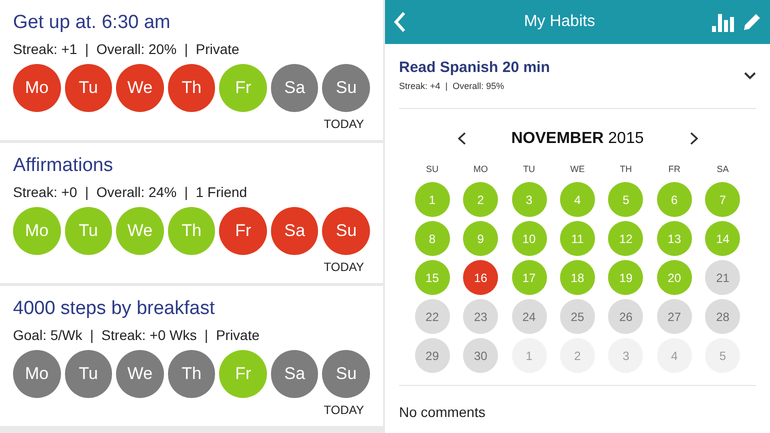 The width and height of the screenshot is (770, 433). Describe the element at coordinates (452, 86) in the screenshot. I see `habit-stats: Streak: +4 | Overall: 95%` at that location.